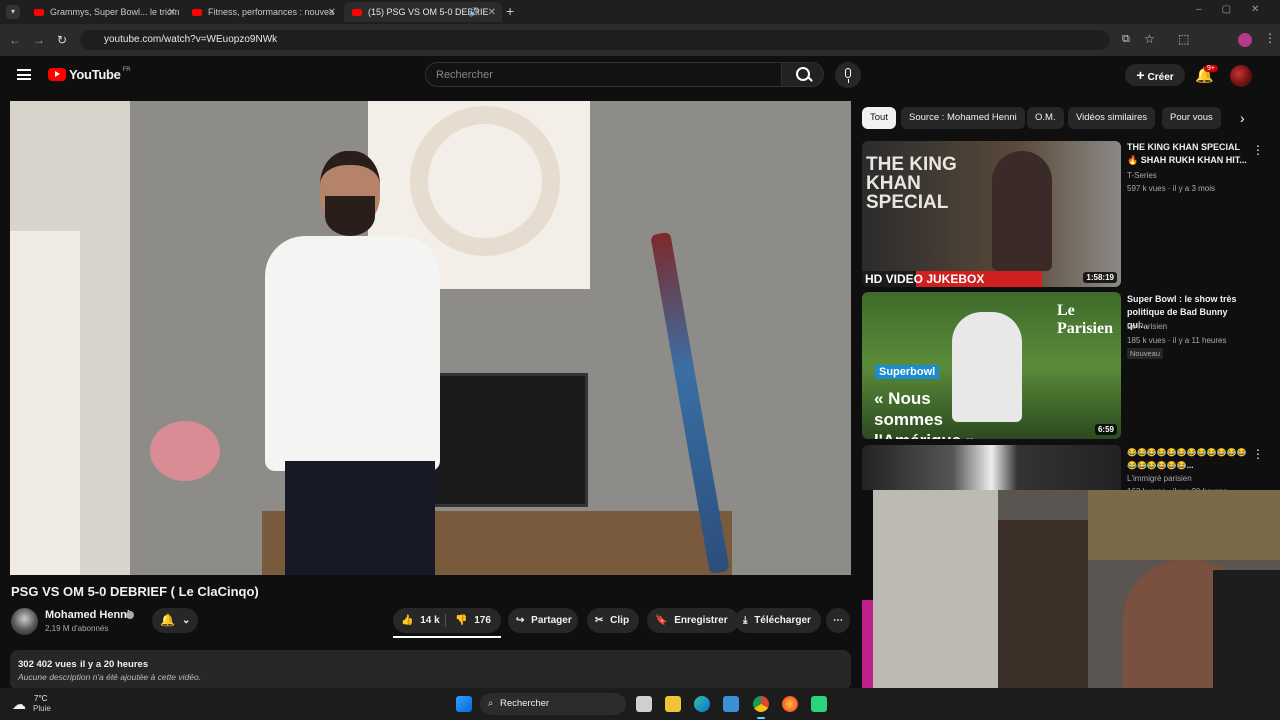  I want to click on firefox-icon, so click(790, 704).